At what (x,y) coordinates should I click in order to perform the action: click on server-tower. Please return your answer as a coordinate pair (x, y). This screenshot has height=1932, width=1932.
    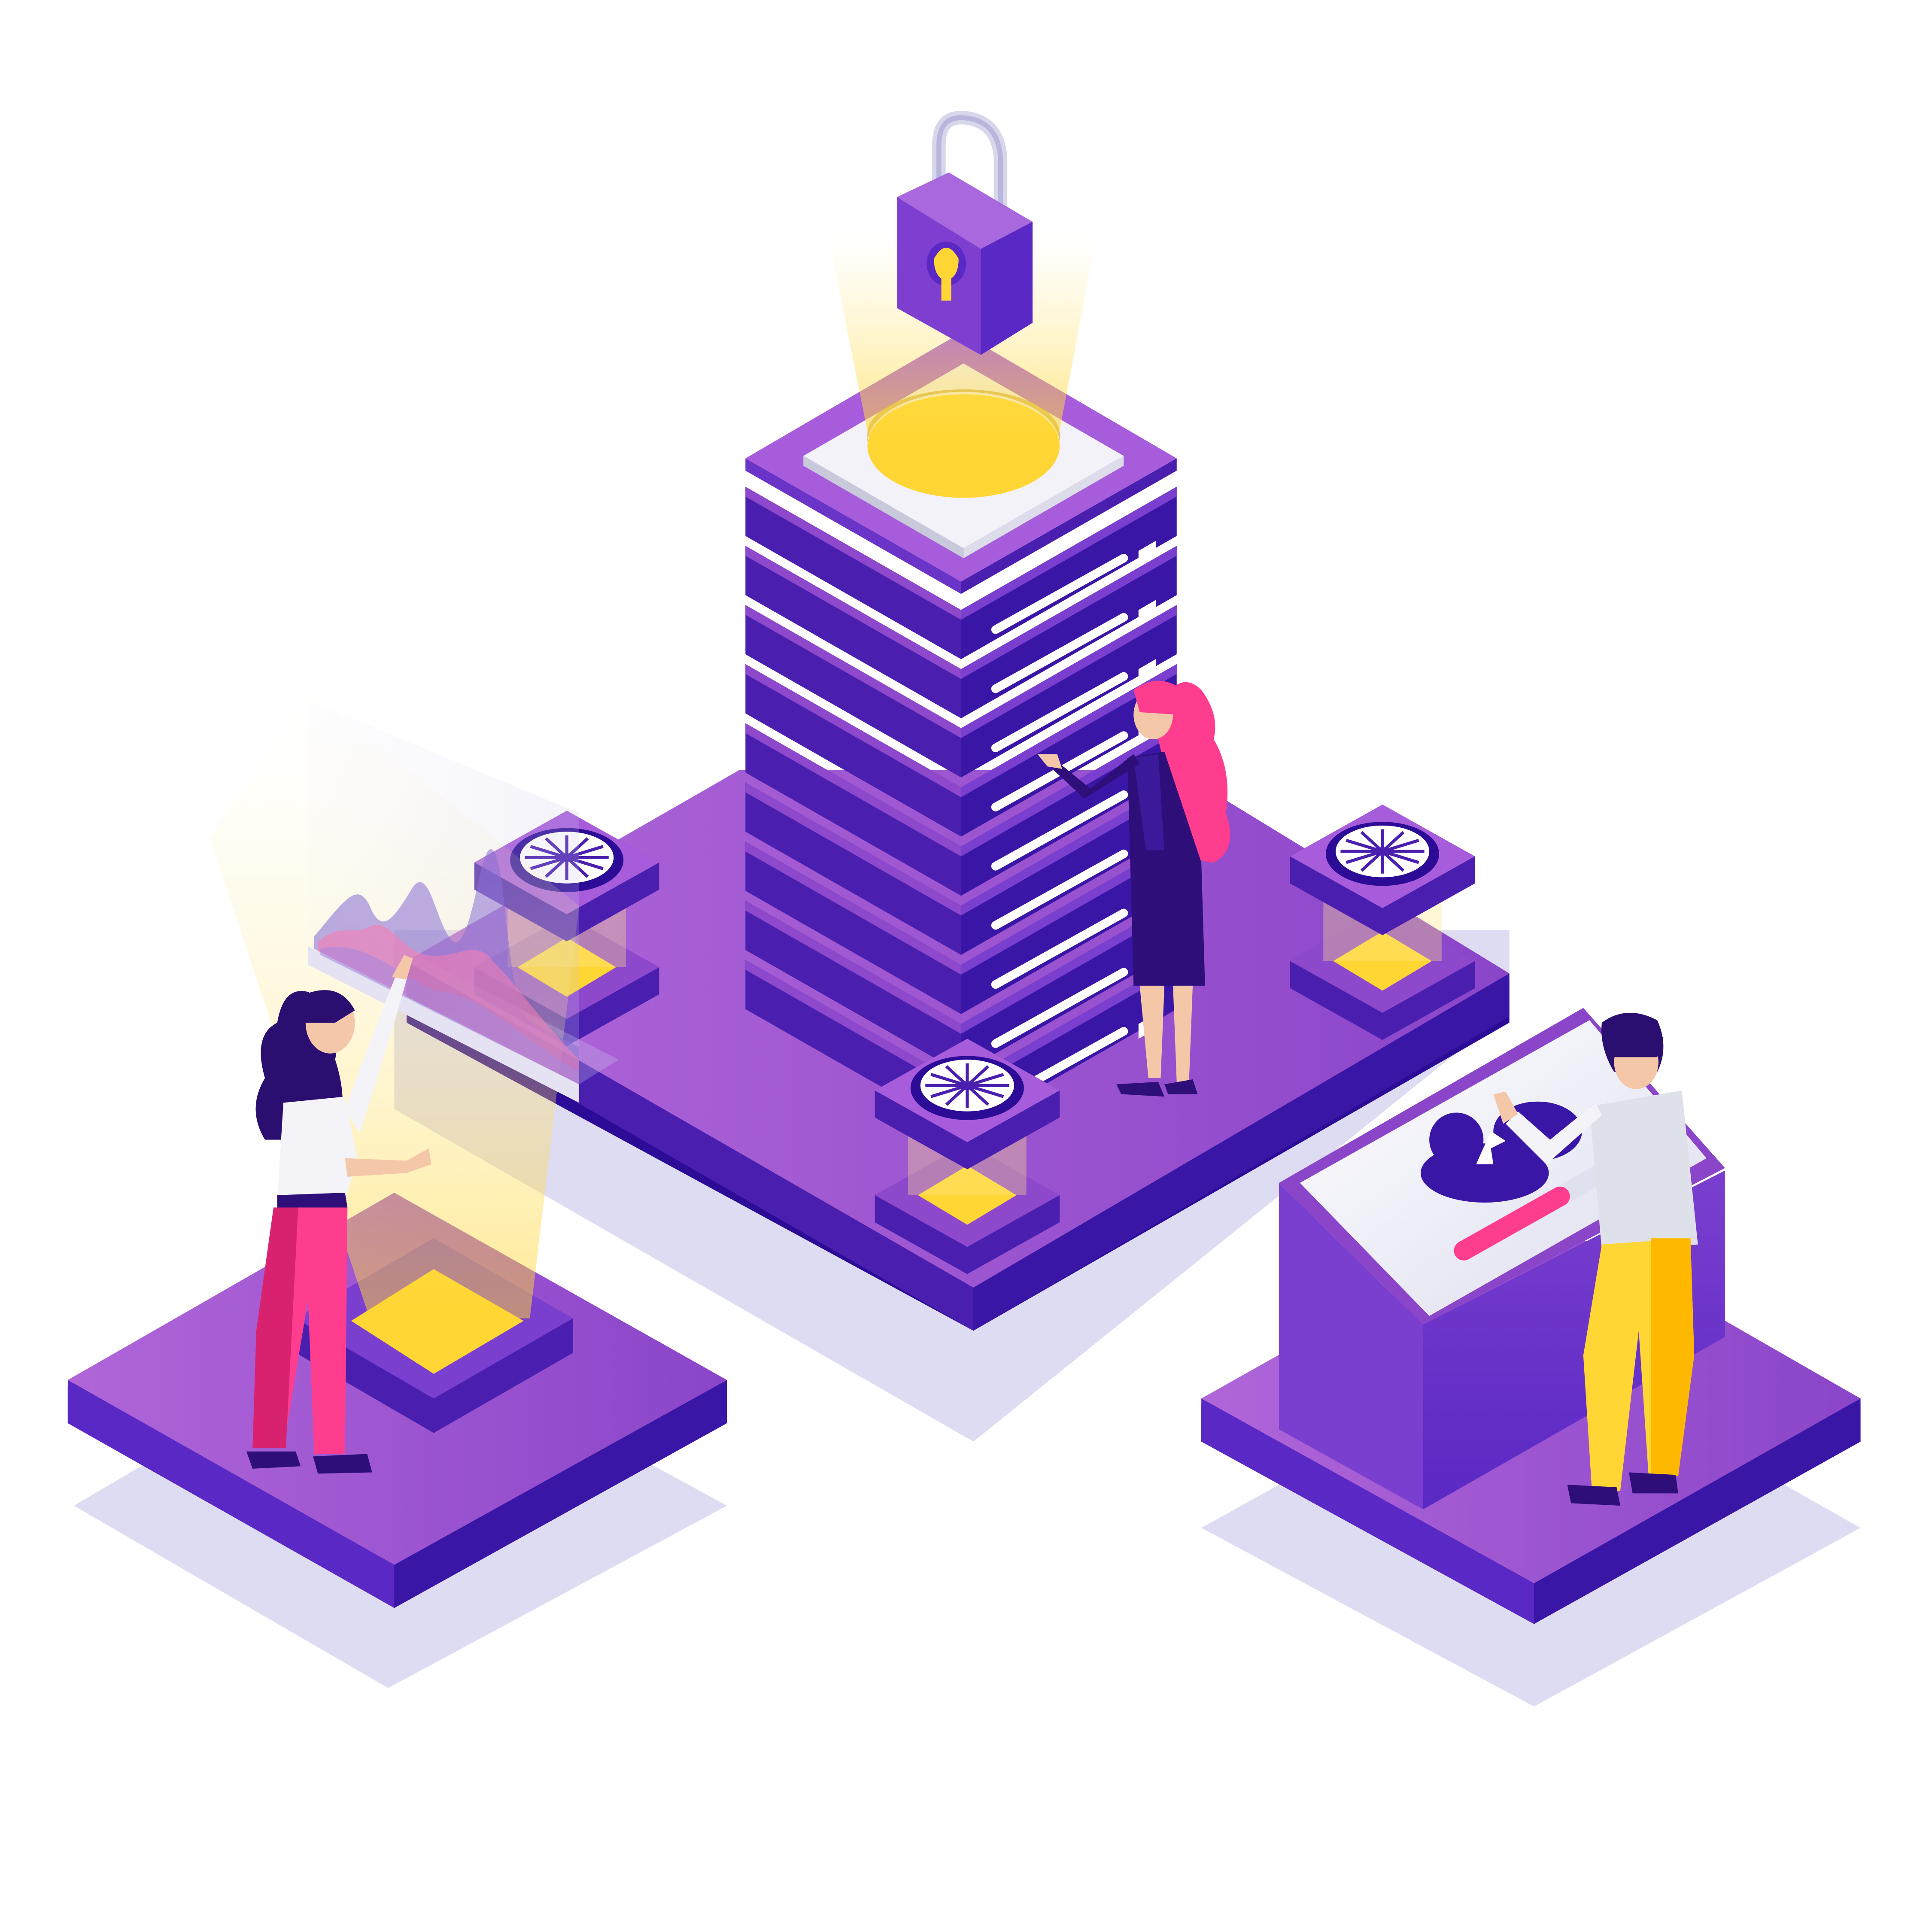
    Looking at the image, I should click on (961, 733).